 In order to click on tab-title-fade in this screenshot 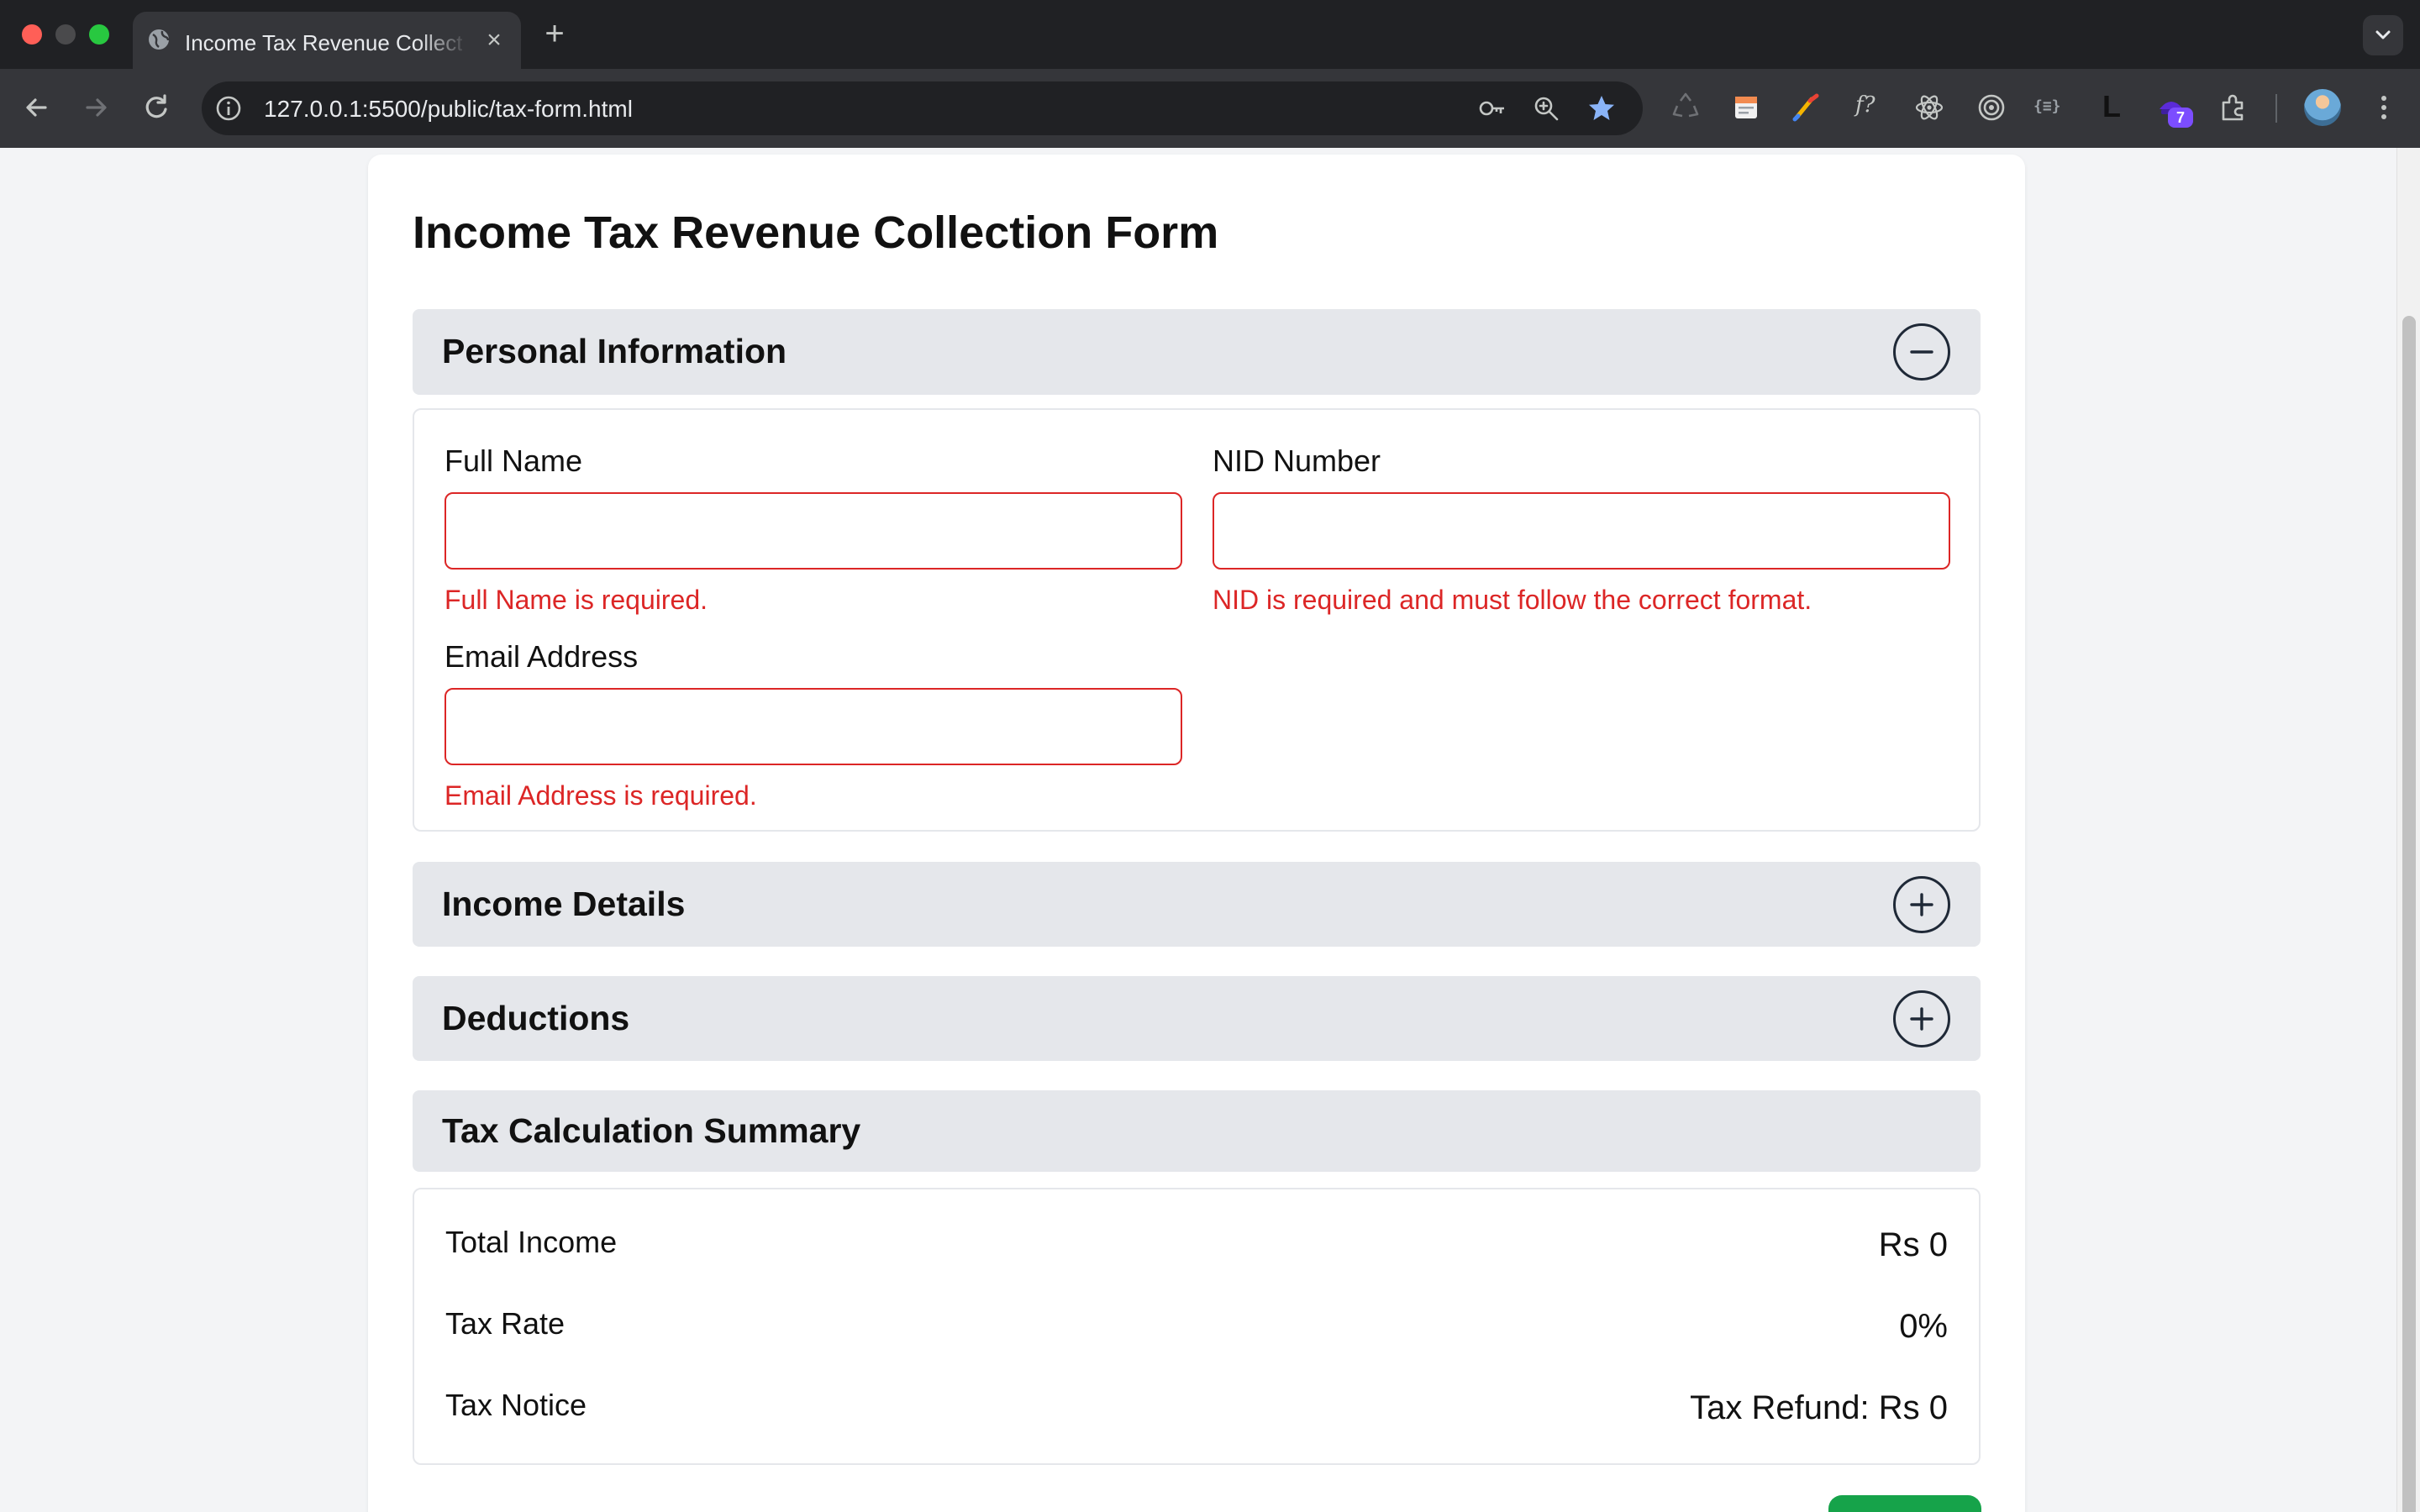, I will do `click(443, 40)`.